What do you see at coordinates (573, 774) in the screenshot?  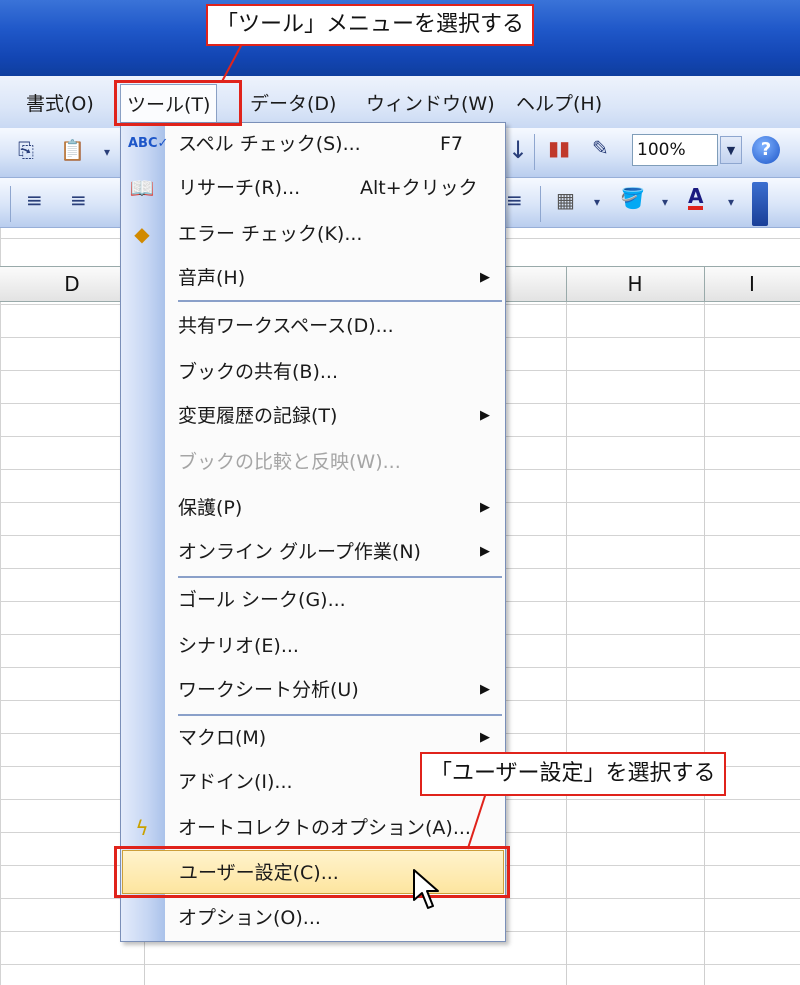 I see `annotation-callout-customize: 「ユーザー設定」を選択する` at bounding box center [573, 774].